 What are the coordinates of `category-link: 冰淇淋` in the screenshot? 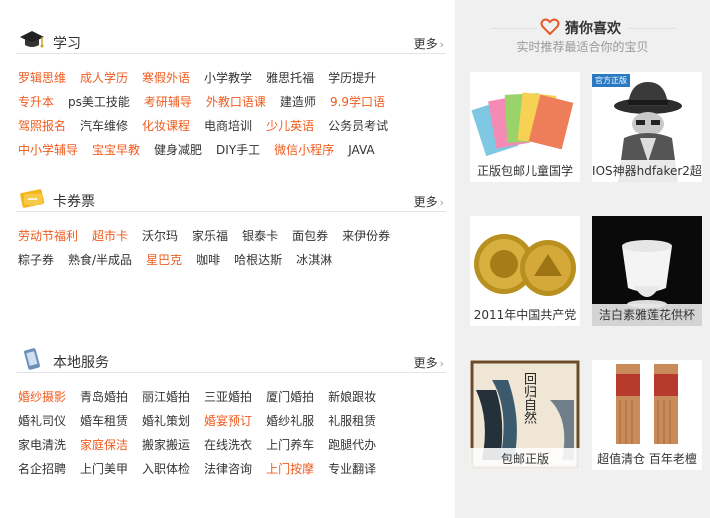 It's located at (314, 260).